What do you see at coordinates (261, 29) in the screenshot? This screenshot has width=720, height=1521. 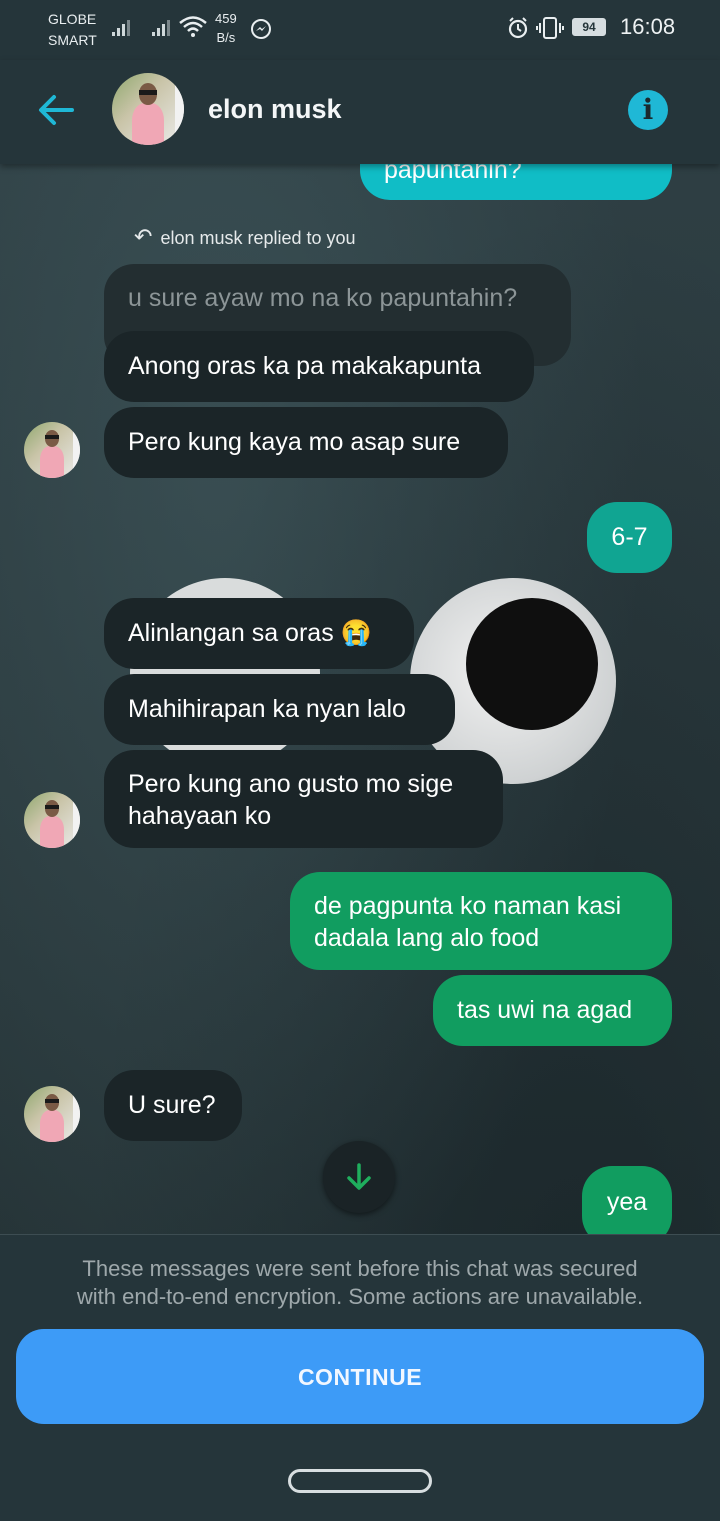 I see `messenger-icon` at bounding box center [261, 29].